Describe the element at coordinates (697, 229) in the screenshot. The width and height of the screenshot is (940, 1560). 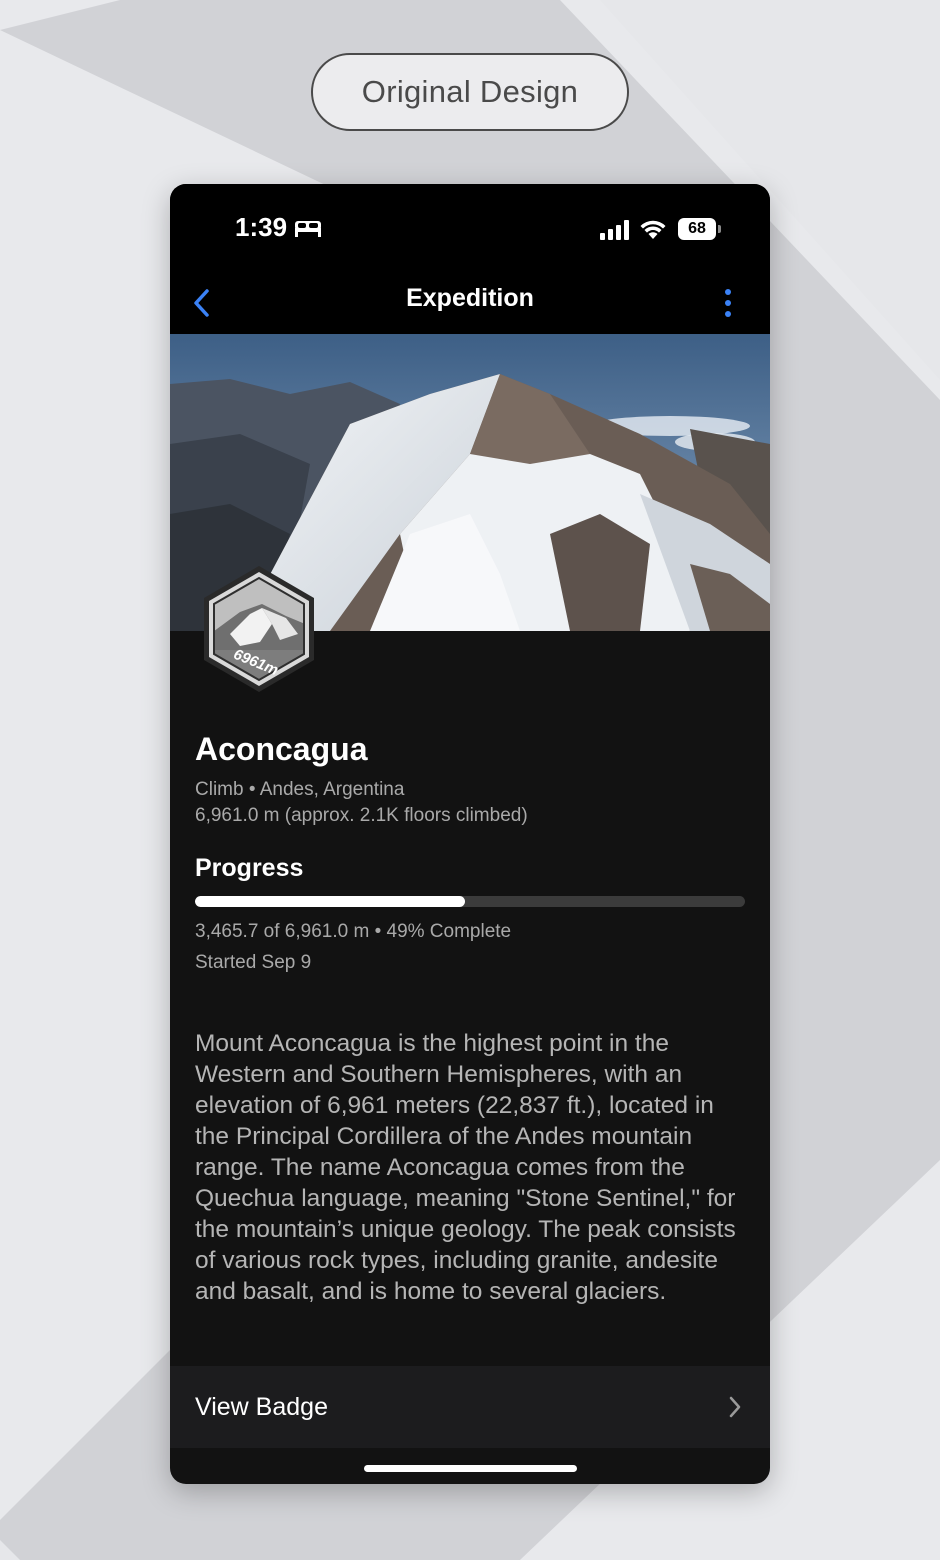
I see `battery-level: 68` at that location.